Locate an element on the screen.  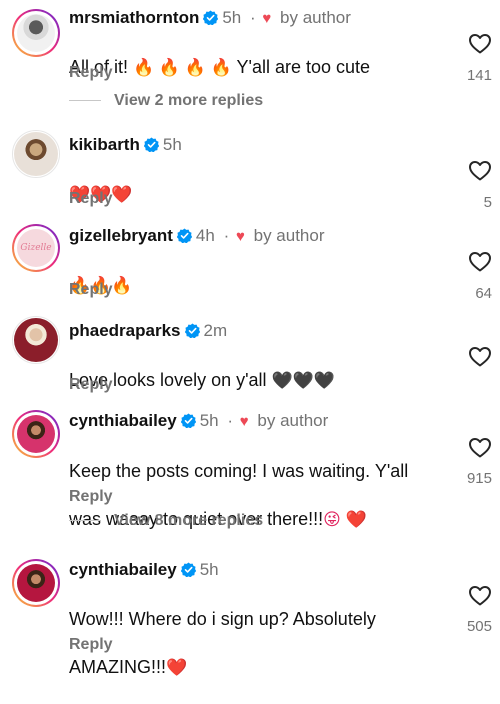
view-replies-button: View 8 more replies is located at coordinates (166, 521).